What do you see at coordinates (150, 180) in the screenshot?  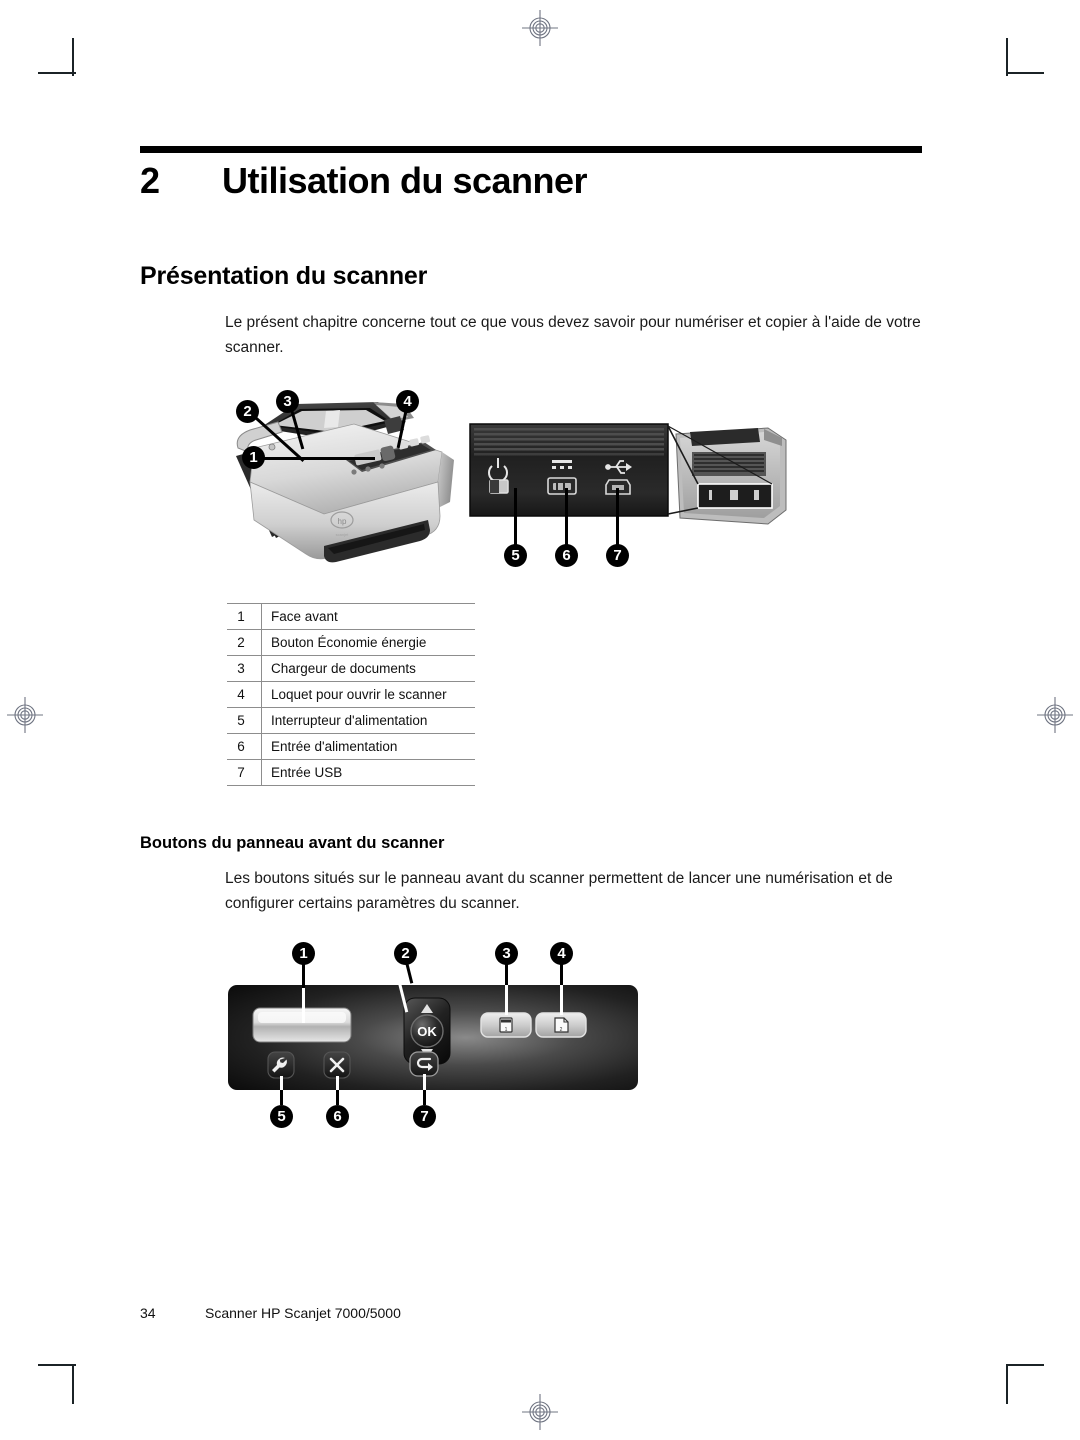 I see `chapter-number: 2` at bounding box center [150, 180].